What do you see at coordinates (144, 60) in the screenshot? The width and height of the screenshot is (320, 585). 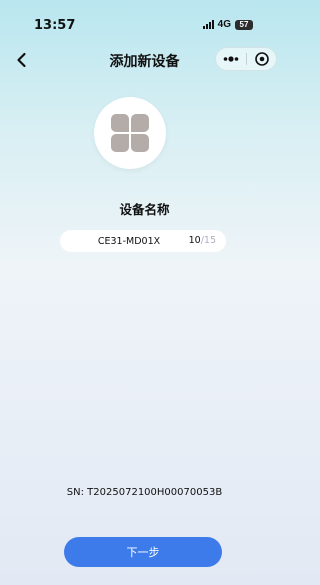 I see `navigation-bar: 添加新设备` at bounding box center [144, 60].